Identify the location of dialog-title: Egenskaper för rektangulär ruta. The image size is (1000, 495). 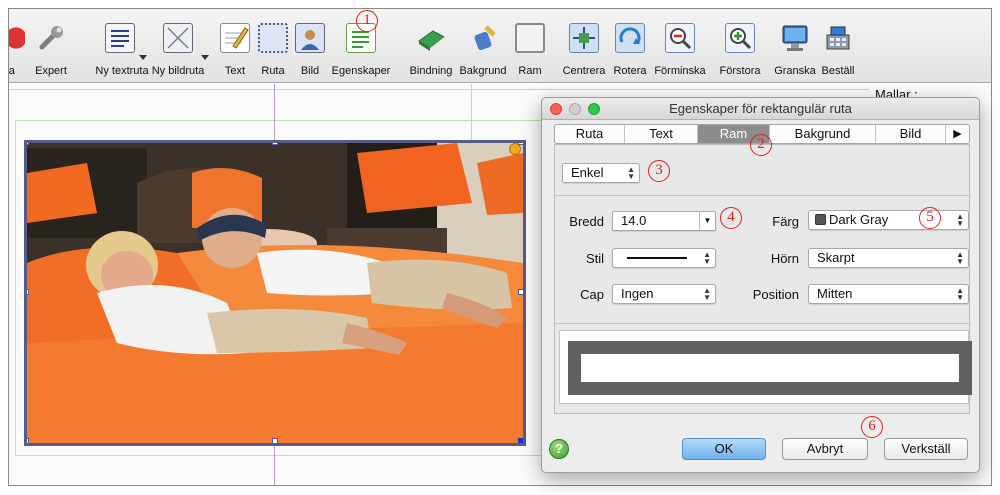
(760, 108).